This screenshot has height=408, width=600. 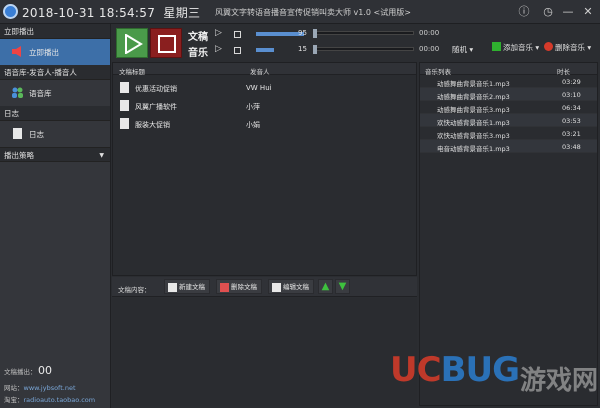 I want to click on app-logo-icon, so click(x=10, y=11).